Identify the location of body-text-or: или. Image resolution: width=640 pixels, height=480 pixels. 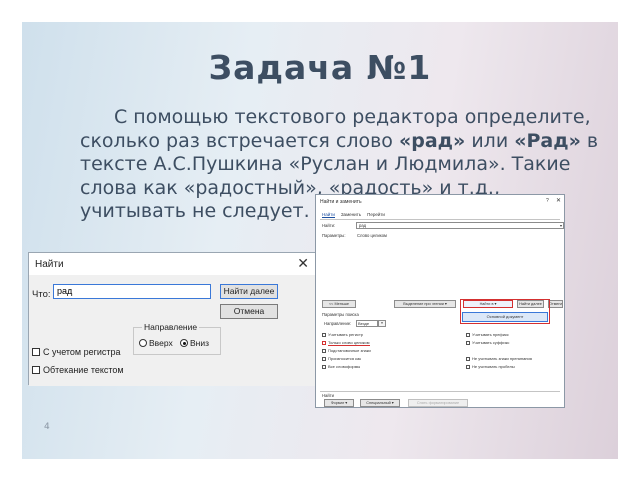
(490, 140).